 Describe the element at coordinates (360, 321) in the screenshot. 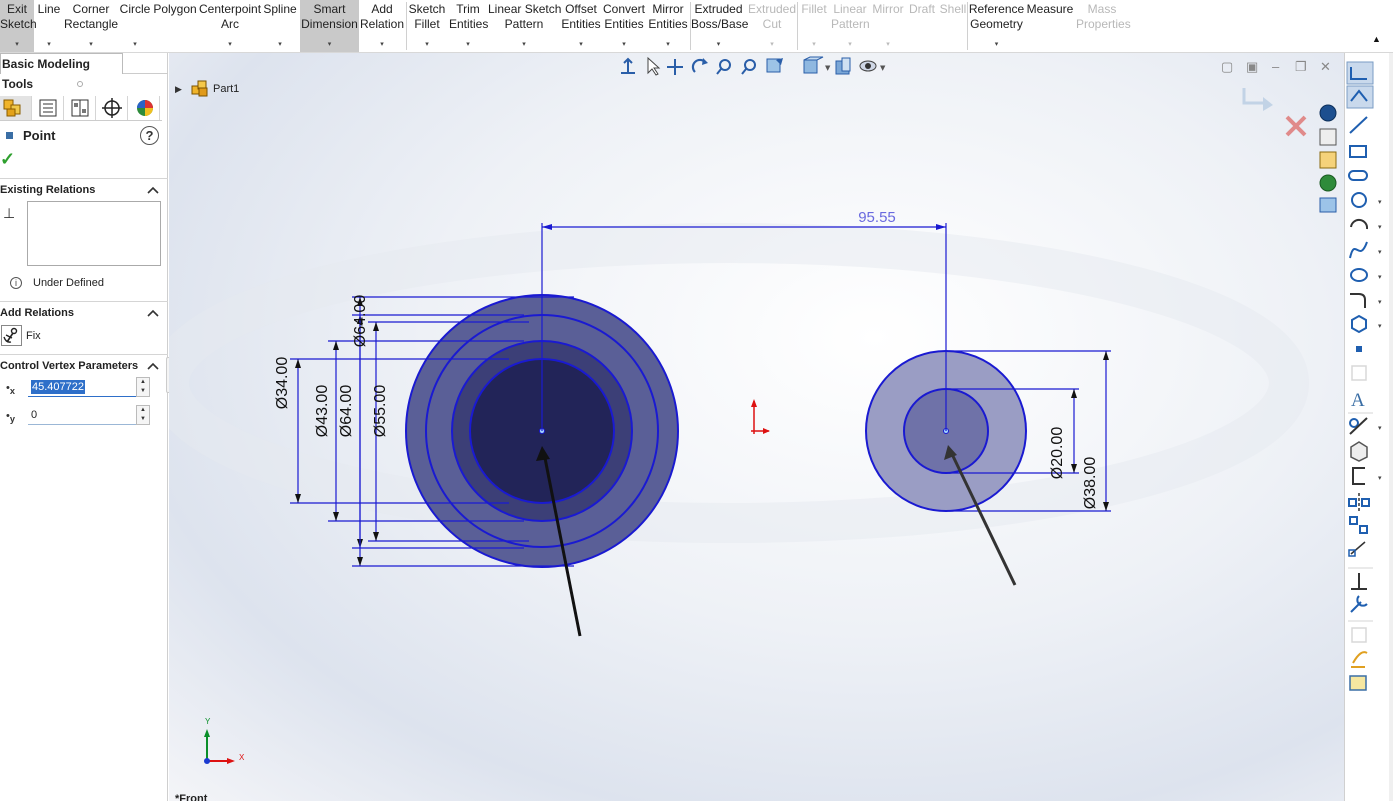

I see `dimension-diameter-left-5: Ø64.00` at that location.